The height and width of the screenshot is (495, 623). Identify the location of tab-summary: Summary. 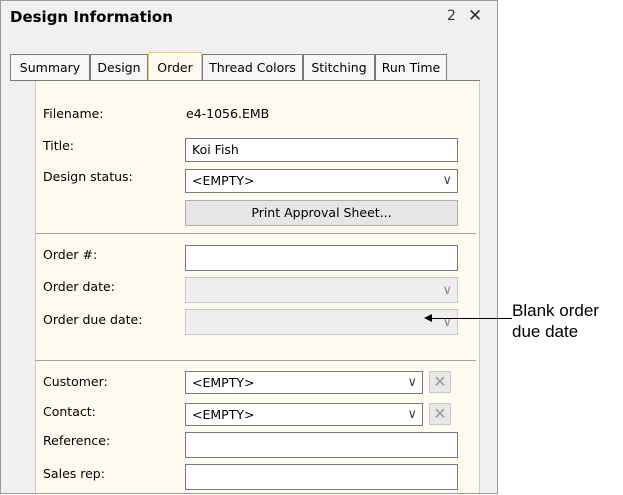
(50, 67).